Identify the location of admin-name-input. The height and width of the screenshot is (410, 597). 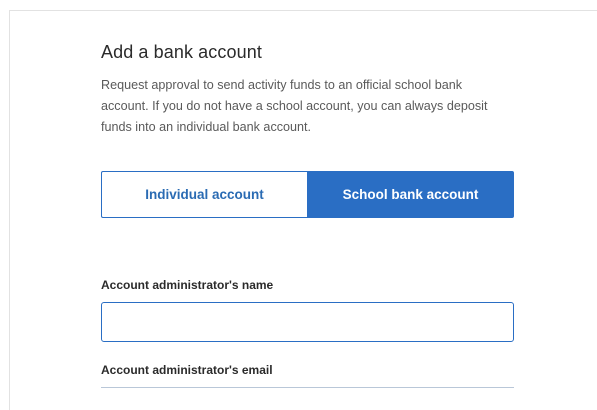
(307, 322).